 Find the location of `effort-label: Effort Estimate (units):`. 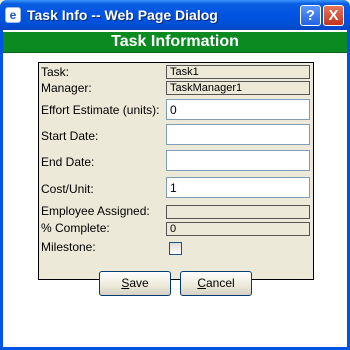

effort-label: Effort Estimate (units): is located at coordinates (100, 110).